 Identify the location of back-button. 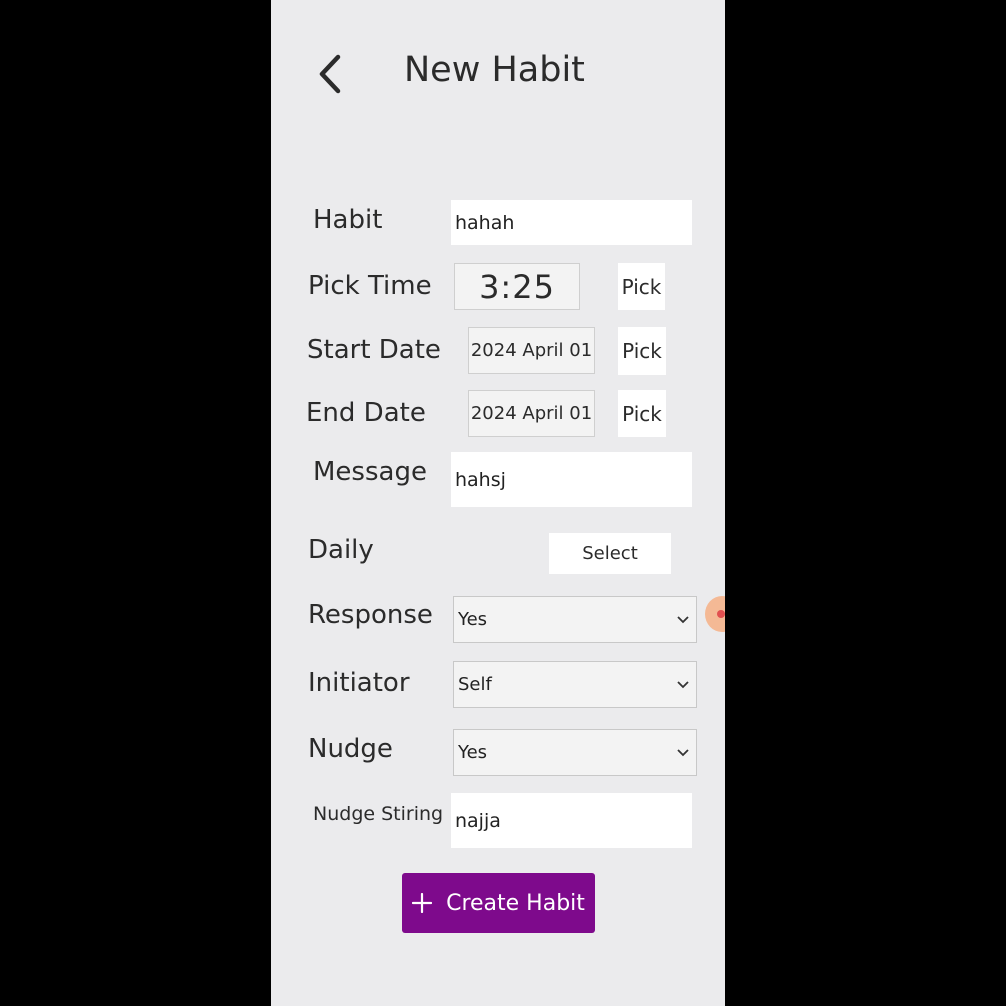
(330, 74).